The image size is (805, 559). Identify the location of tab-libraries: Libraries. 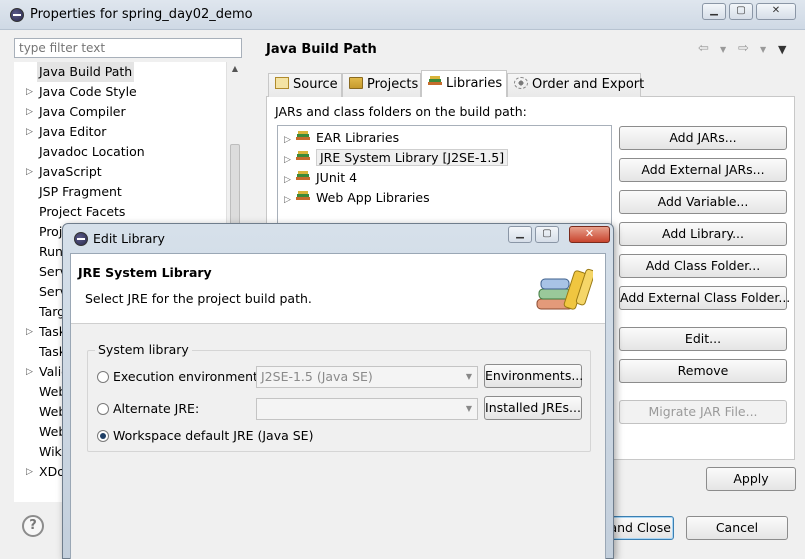
(464, 83).